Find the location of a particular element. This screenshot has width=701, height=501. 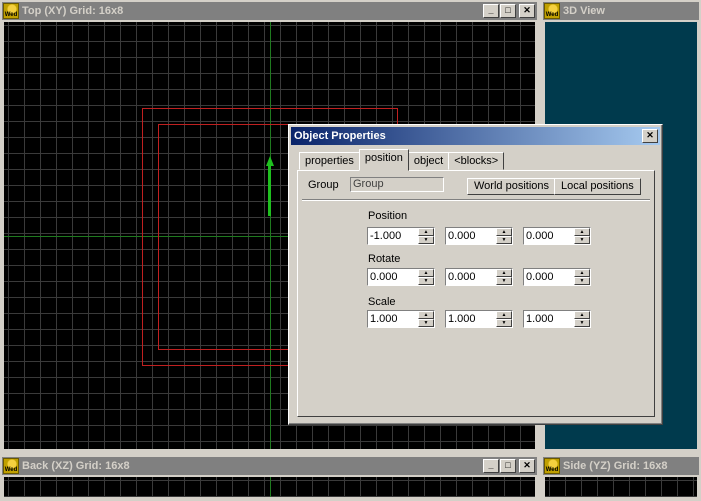

dialog-titlebar: Object Properties ✕ is located at coordinates (475, 136).